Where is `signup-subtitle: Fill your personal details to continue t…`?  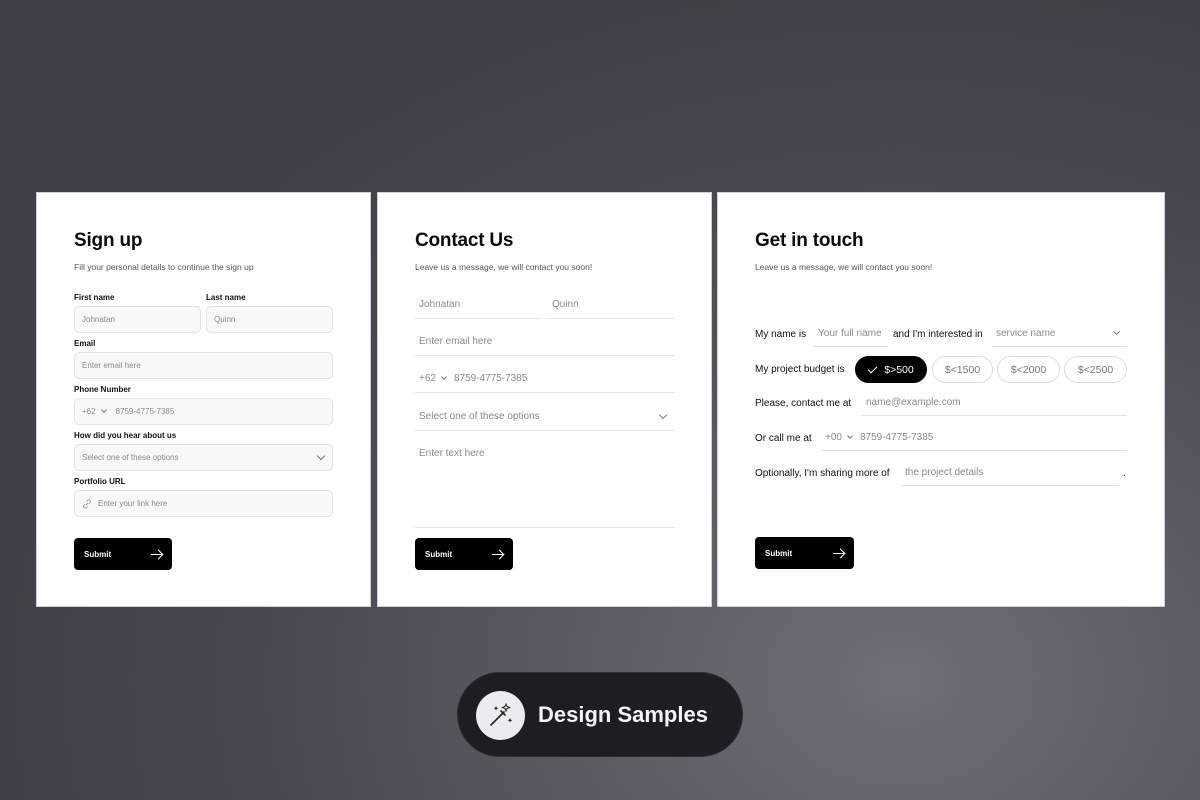 signup-subtitle: Fill your personal details to continue t… is located at coordinates (164, 267).